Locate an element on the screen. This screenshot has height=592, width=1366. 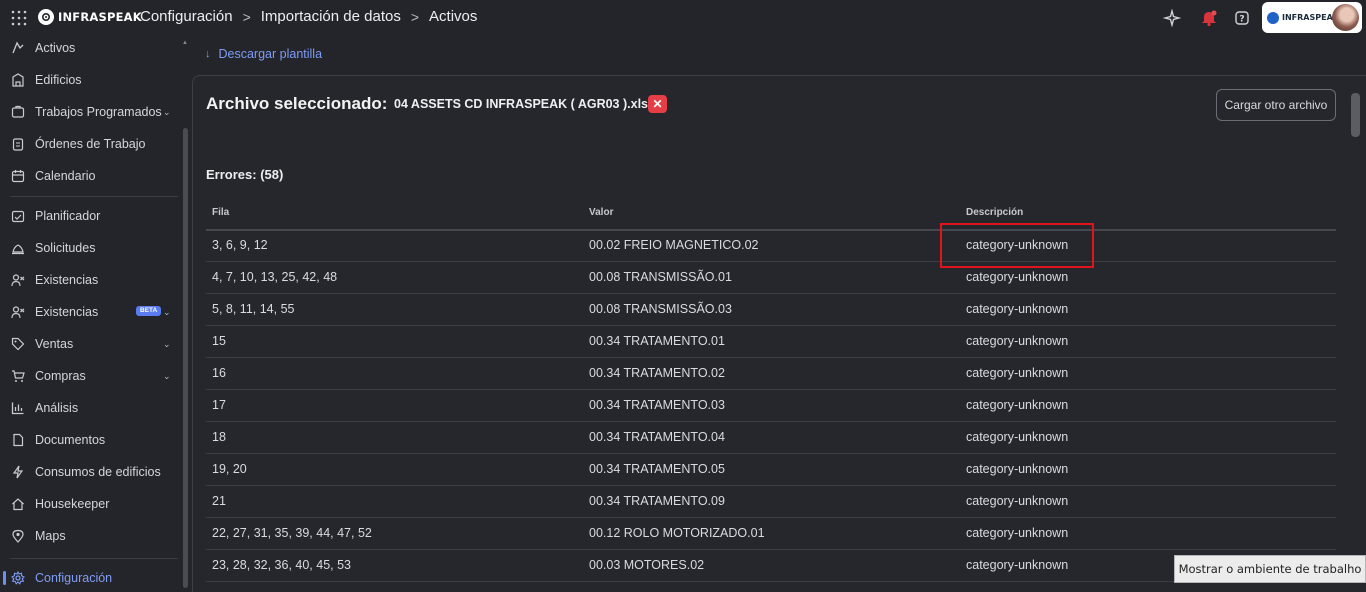
main-scrollbar is located at coordinates (1355, 115).